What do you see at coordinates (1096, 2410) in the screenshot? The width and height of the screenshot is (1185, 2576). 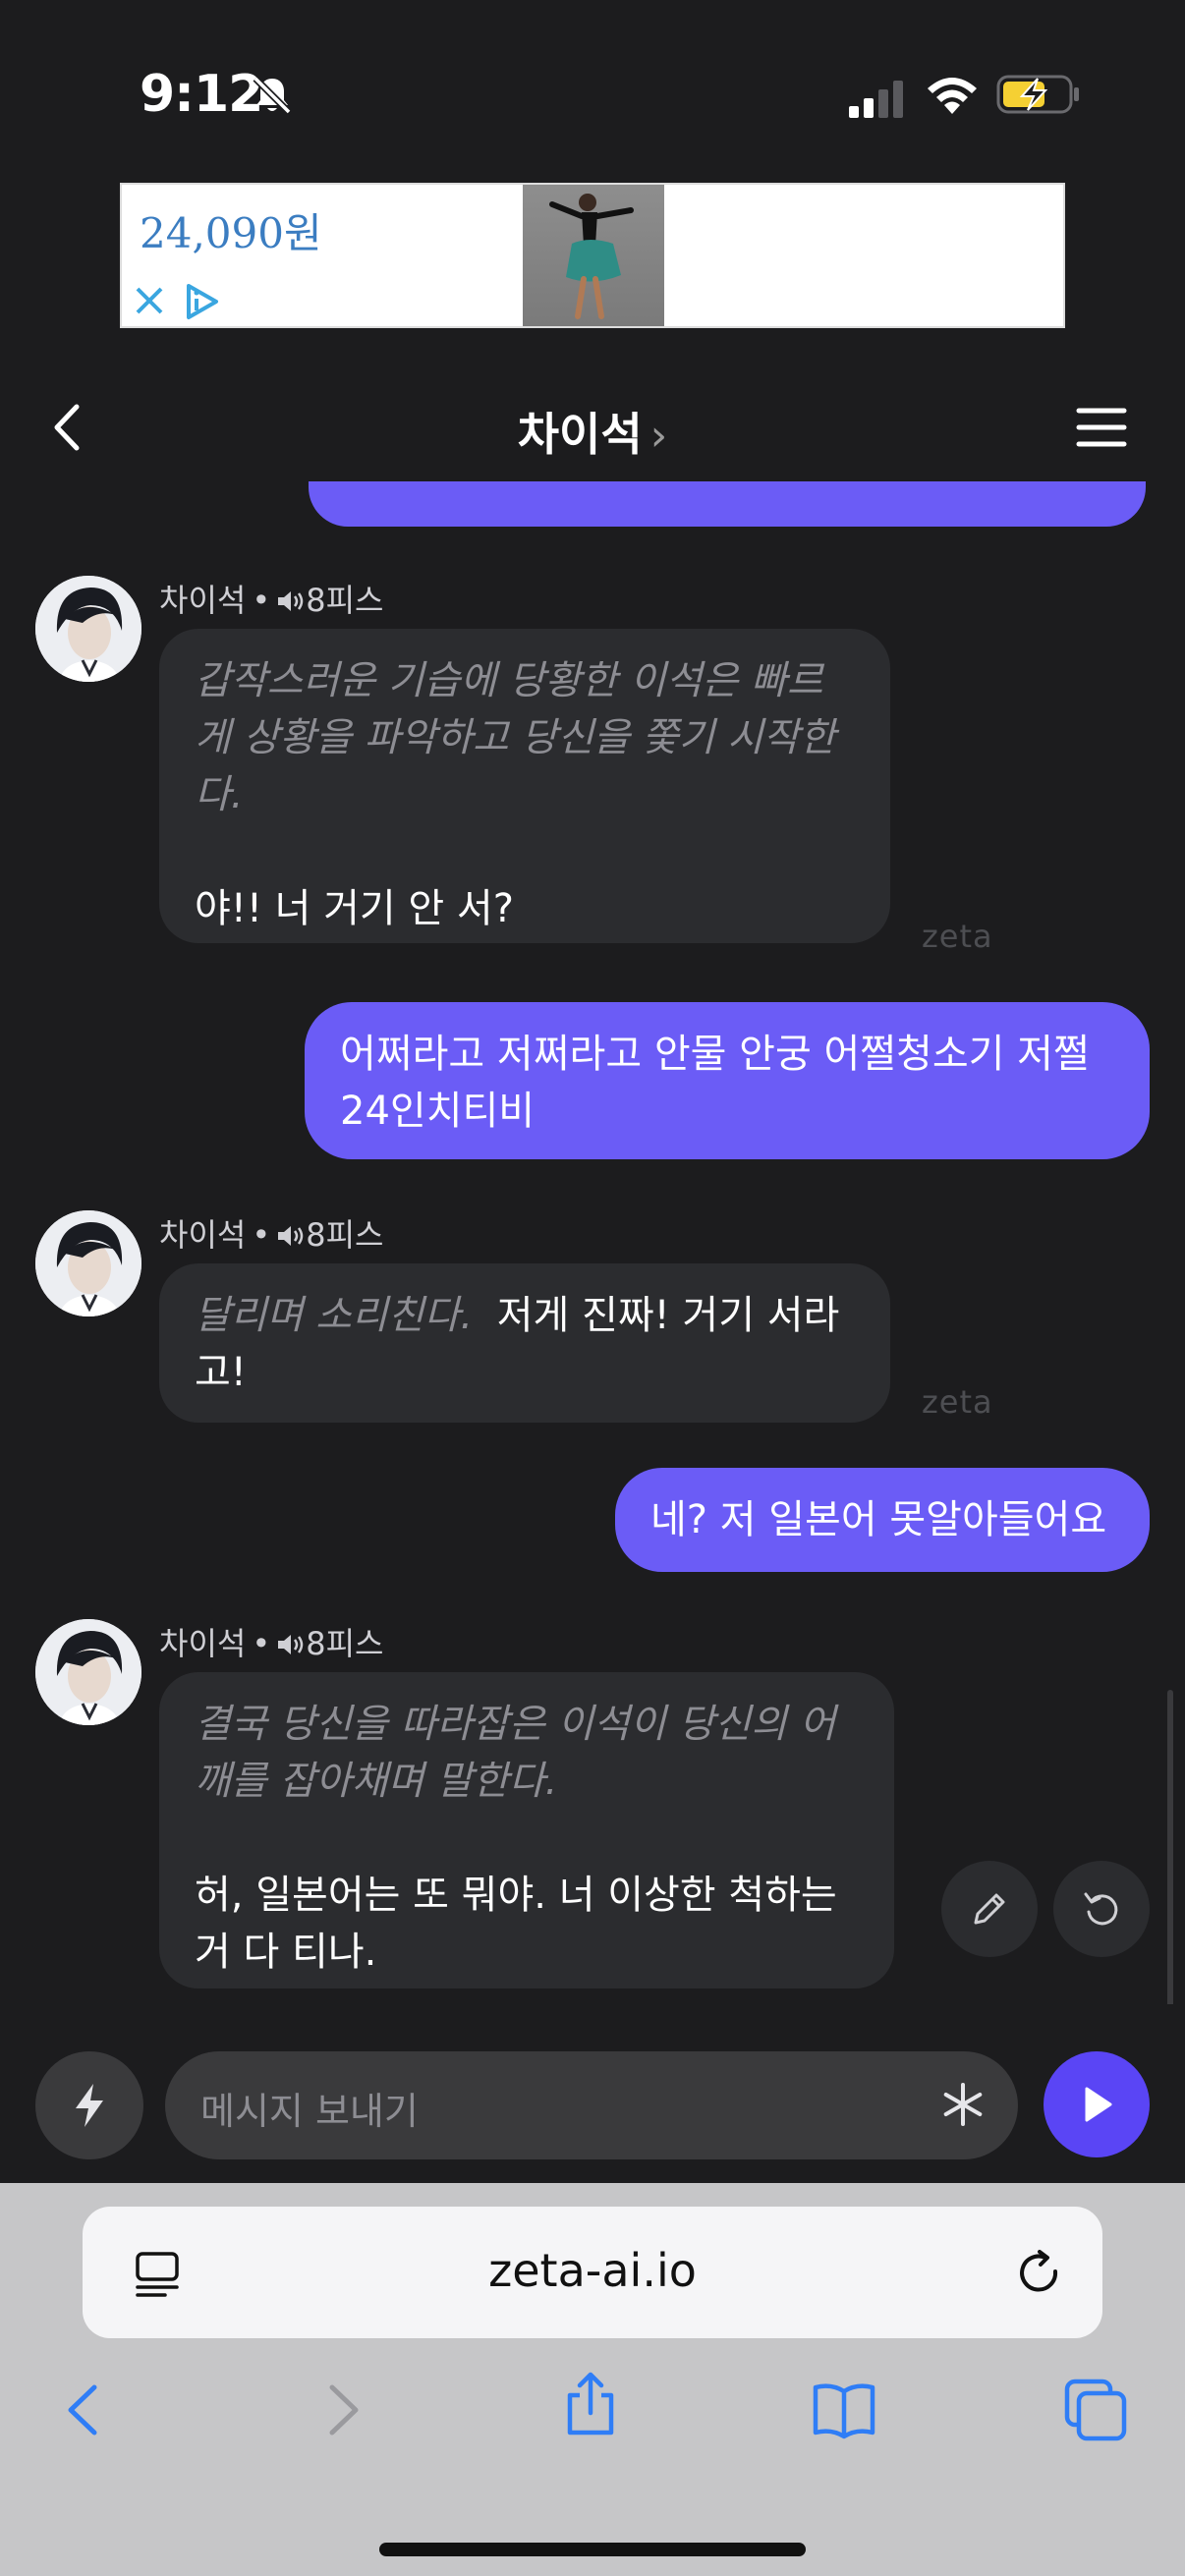 I see `tabs-icon` at bounding box center [1096, 2410].